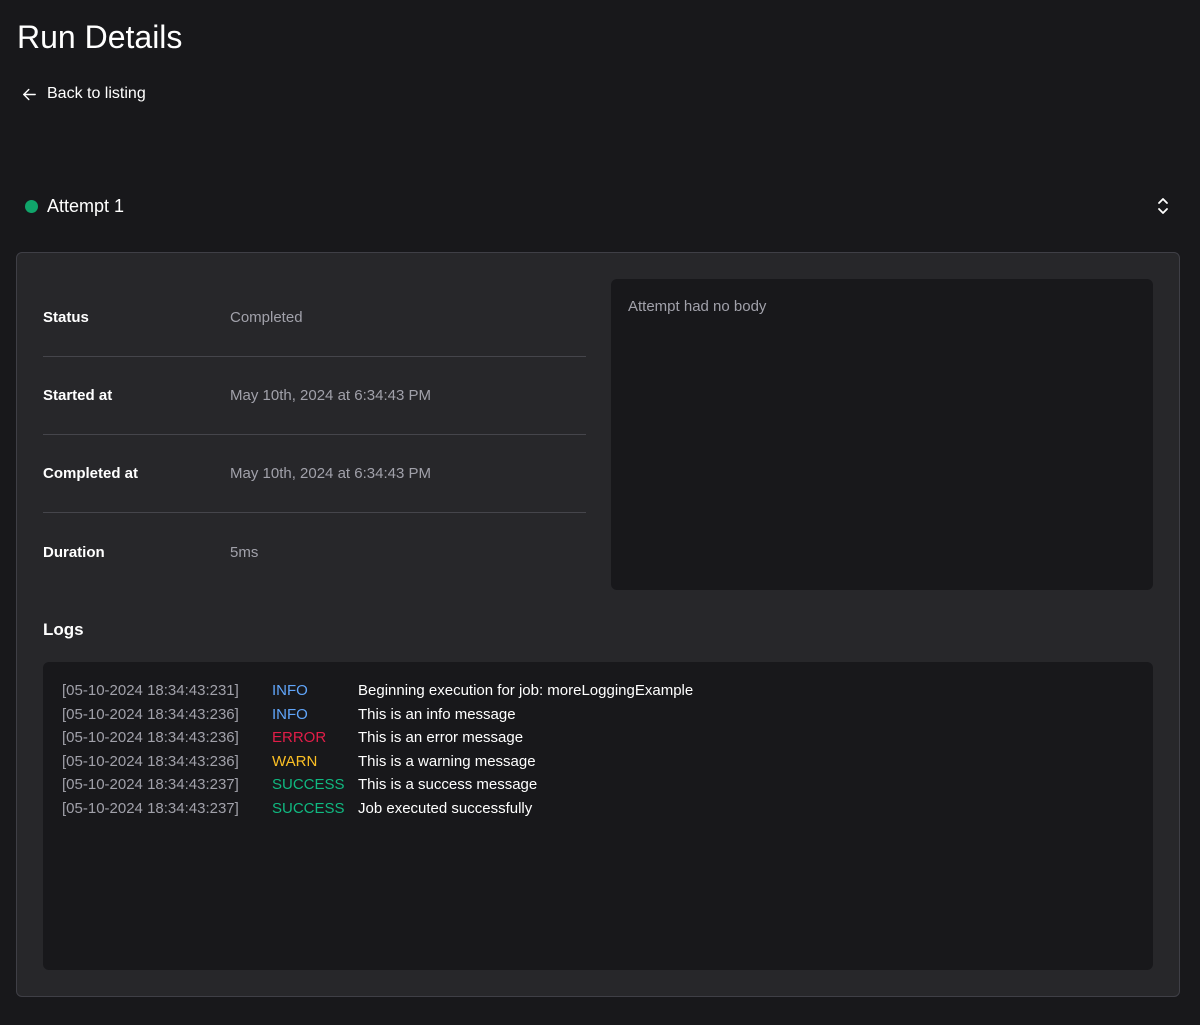  What do you see at coordinates (96, 93) in the screenshot?
I see `back-link-label: Back to listing` at bounding box center [96, 93].